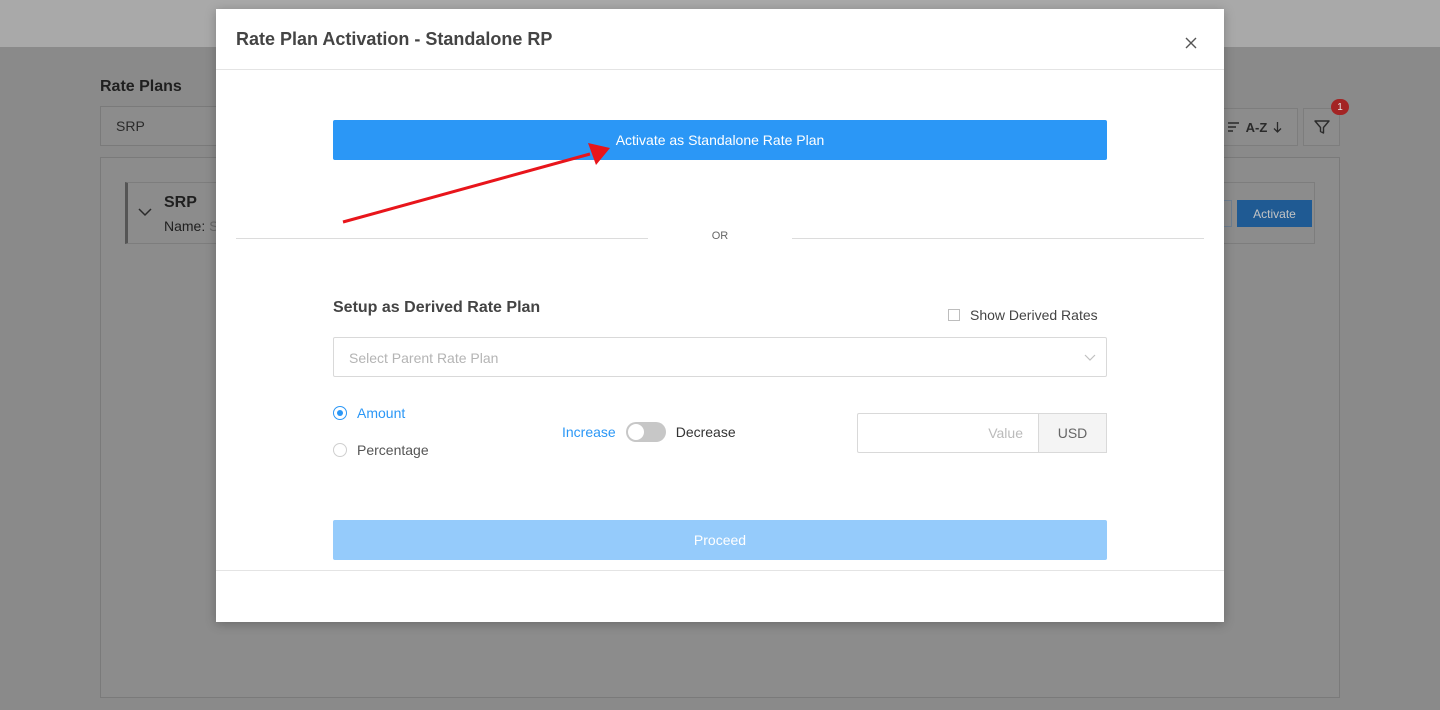 The width and height of the screenshot is (1440, 710). Describe the element at coordinates (1034, 315) in the screenshot. I see `show-derived-label: Show Derived Rates` at that location.